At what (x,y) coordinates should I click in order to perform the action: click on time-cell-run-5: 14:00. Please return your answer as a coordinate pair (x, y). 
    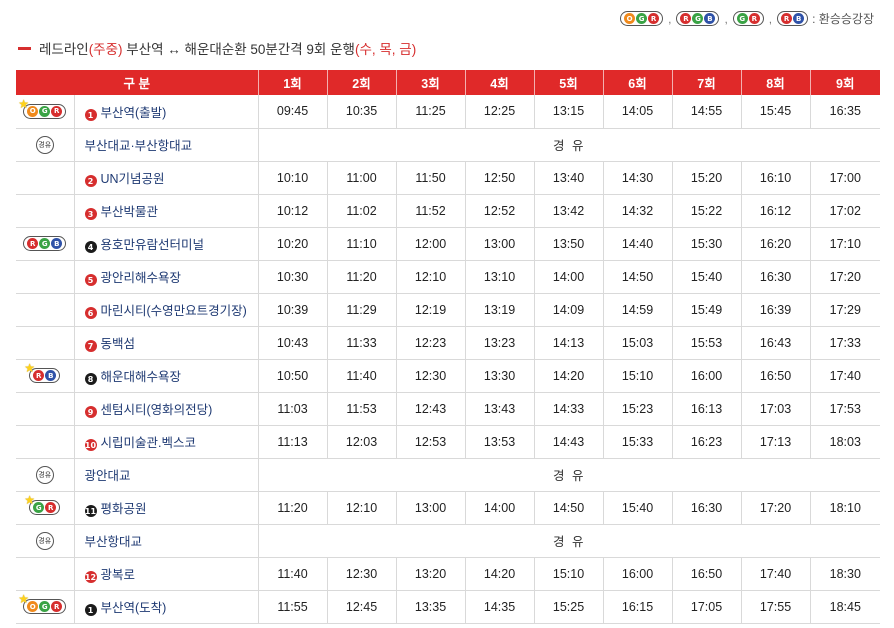
    Looking at the image, I should click on (569, 277).